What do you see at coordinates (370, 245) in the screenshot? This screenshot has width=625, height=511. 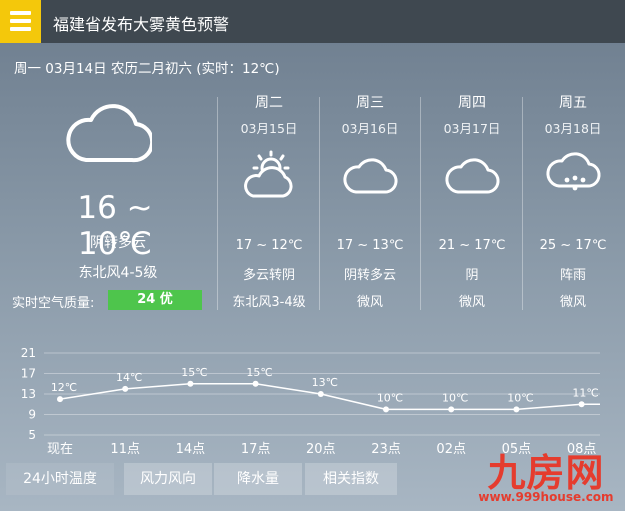 I see `forecast-temp: 17 ~ 13℃` at bounding box center [370, 245].